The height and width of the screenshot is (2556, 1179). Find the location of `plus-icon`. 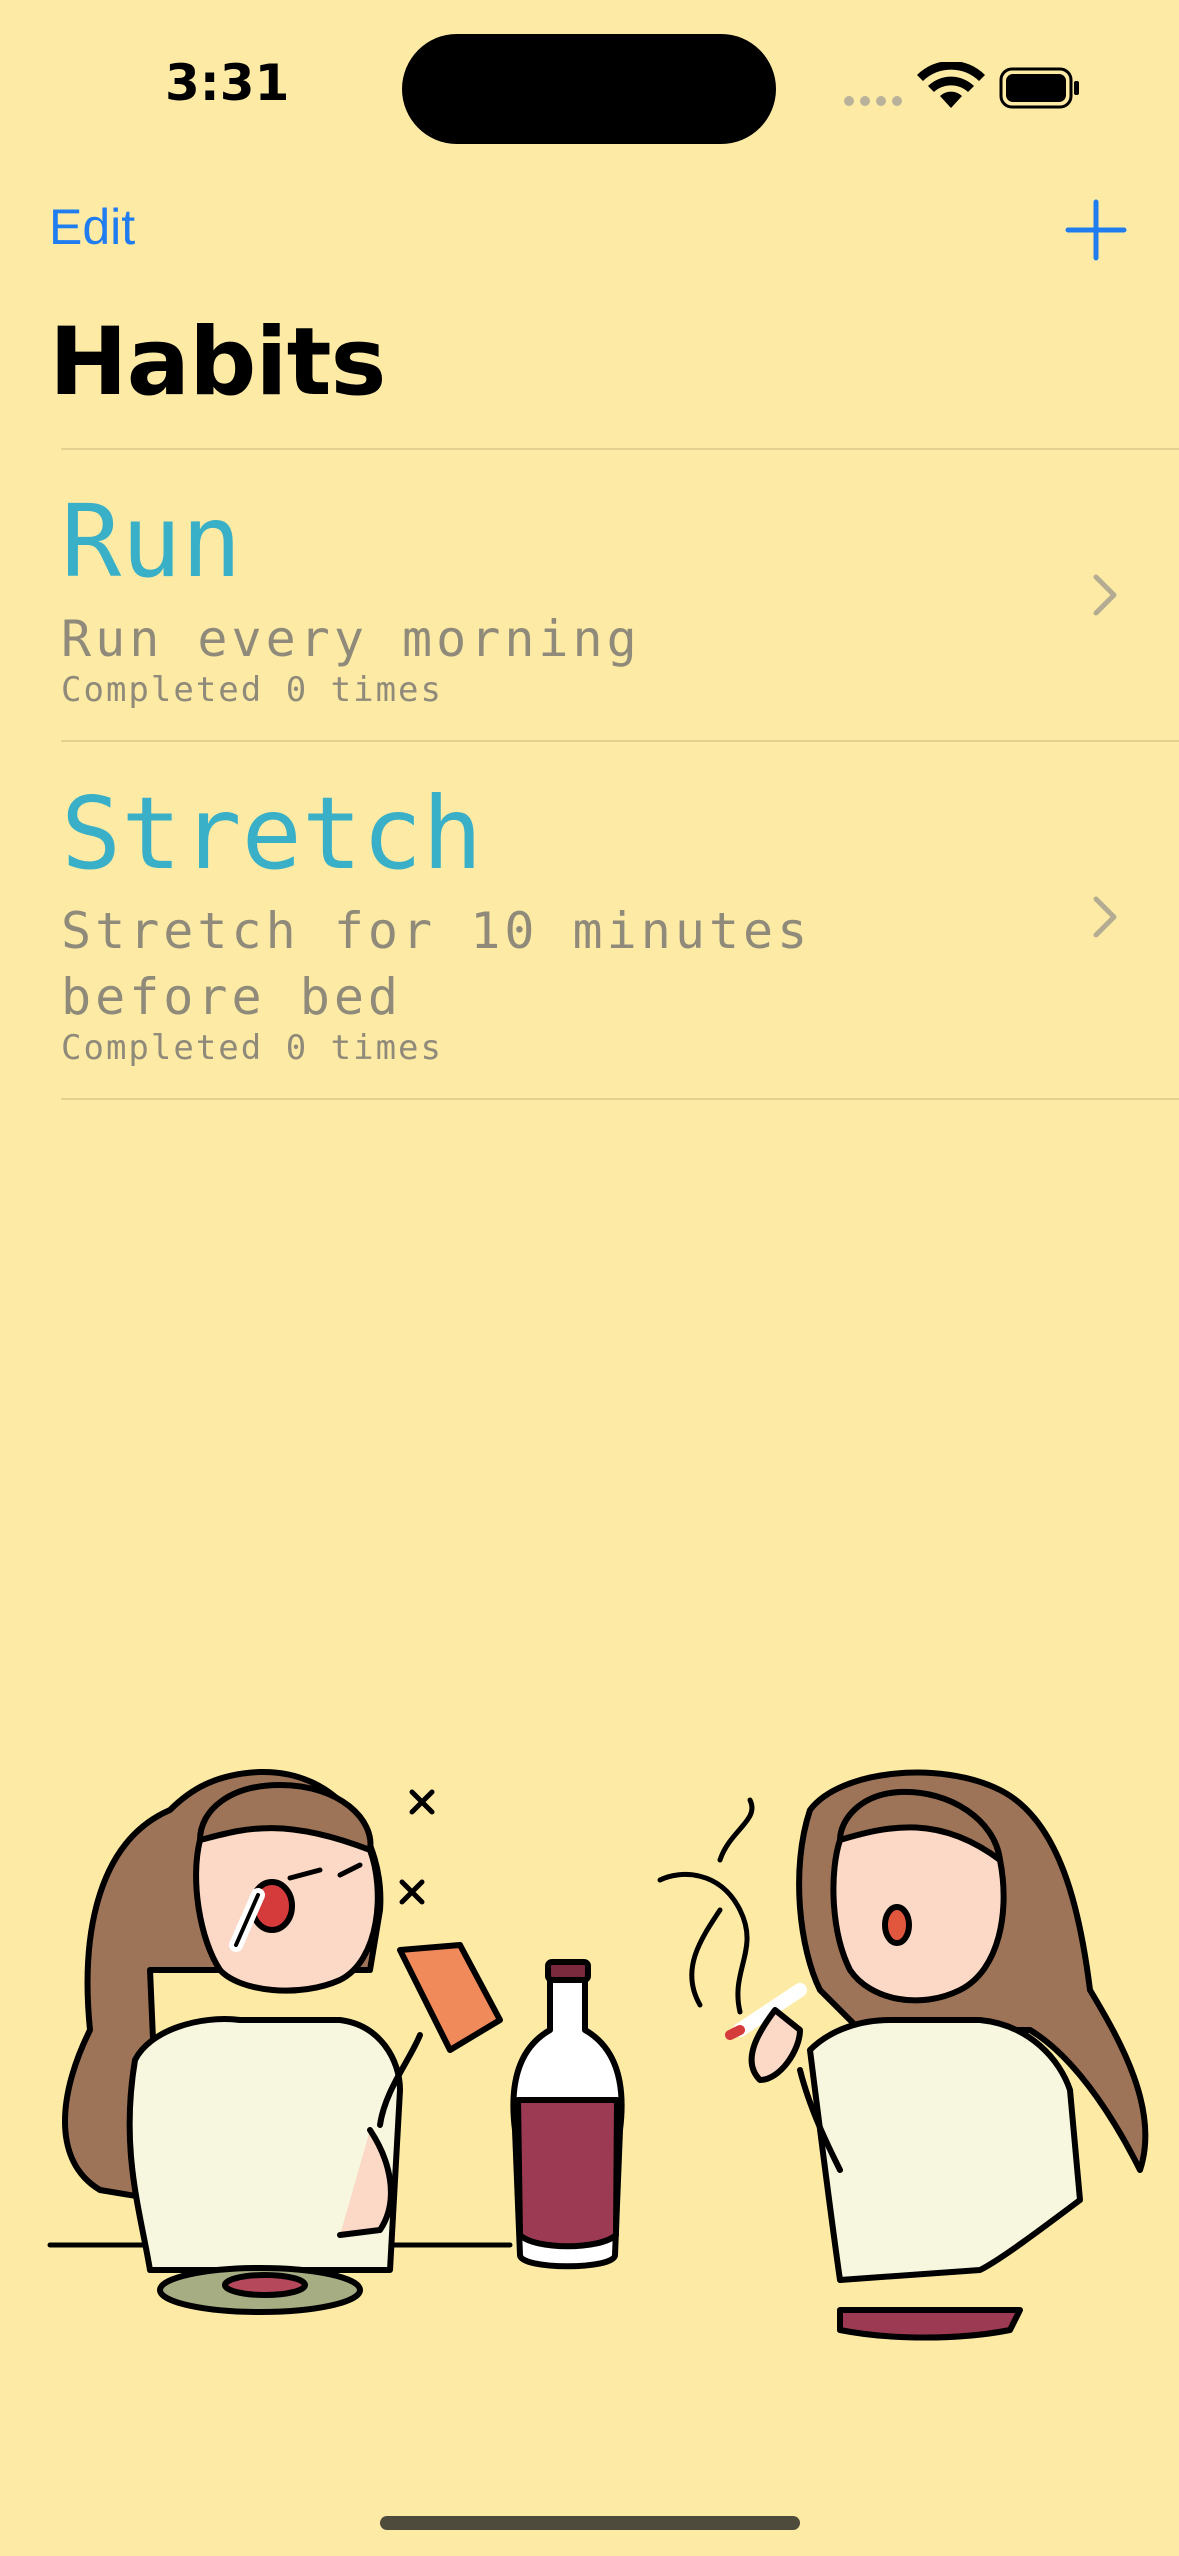

plus-icon is located at coordinates (1096, 230).